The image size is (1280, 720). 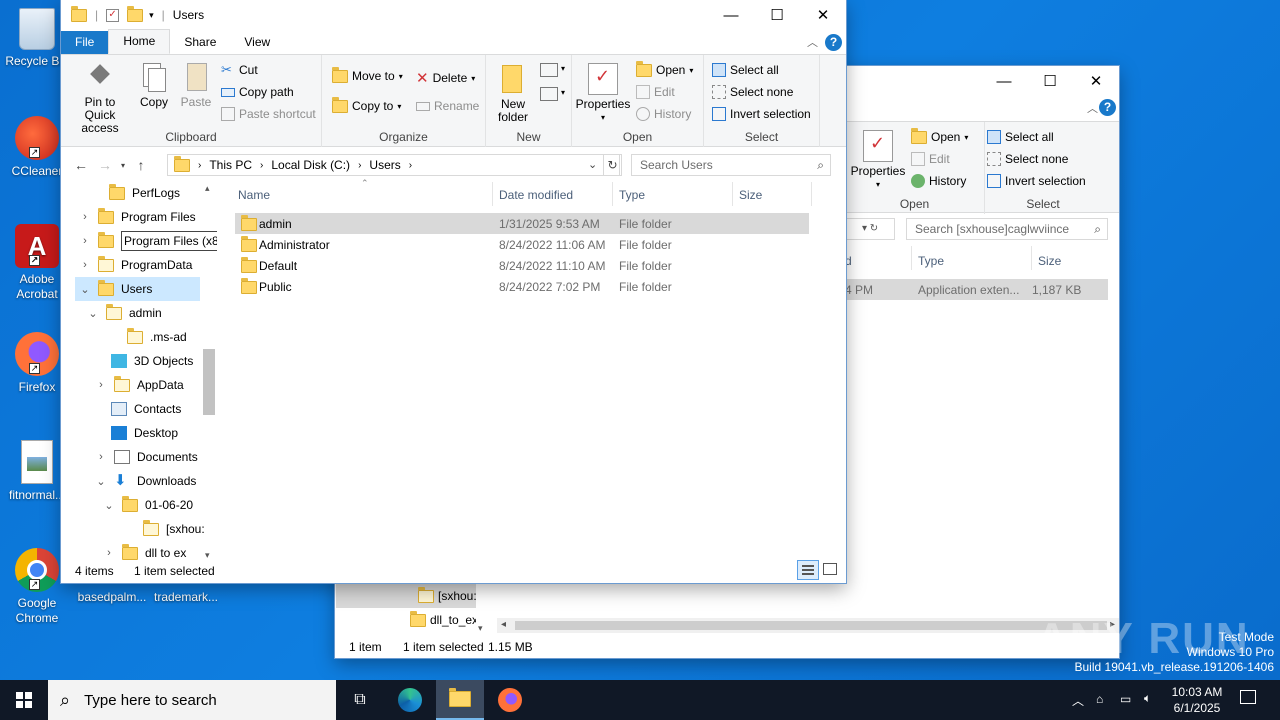 What do you see at coordinates (139, 385) in the screenshot?
I see `tree-item: › AppData` at bounding box center [139, 385].